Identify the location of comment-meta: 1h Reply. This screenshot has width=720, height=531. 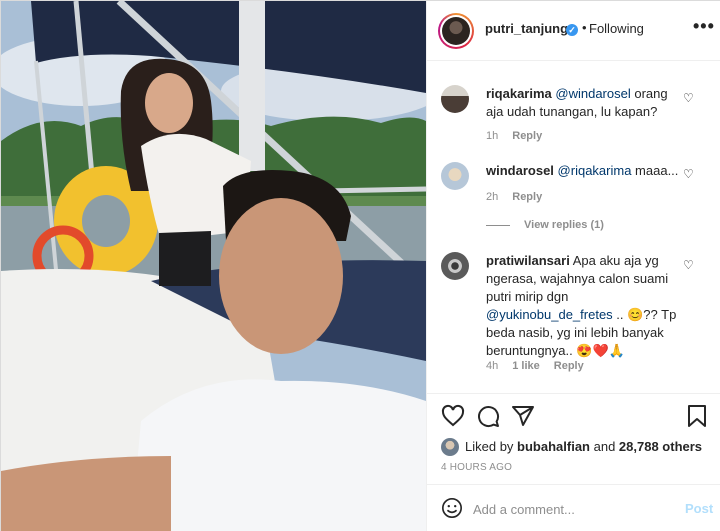
(521, 136).